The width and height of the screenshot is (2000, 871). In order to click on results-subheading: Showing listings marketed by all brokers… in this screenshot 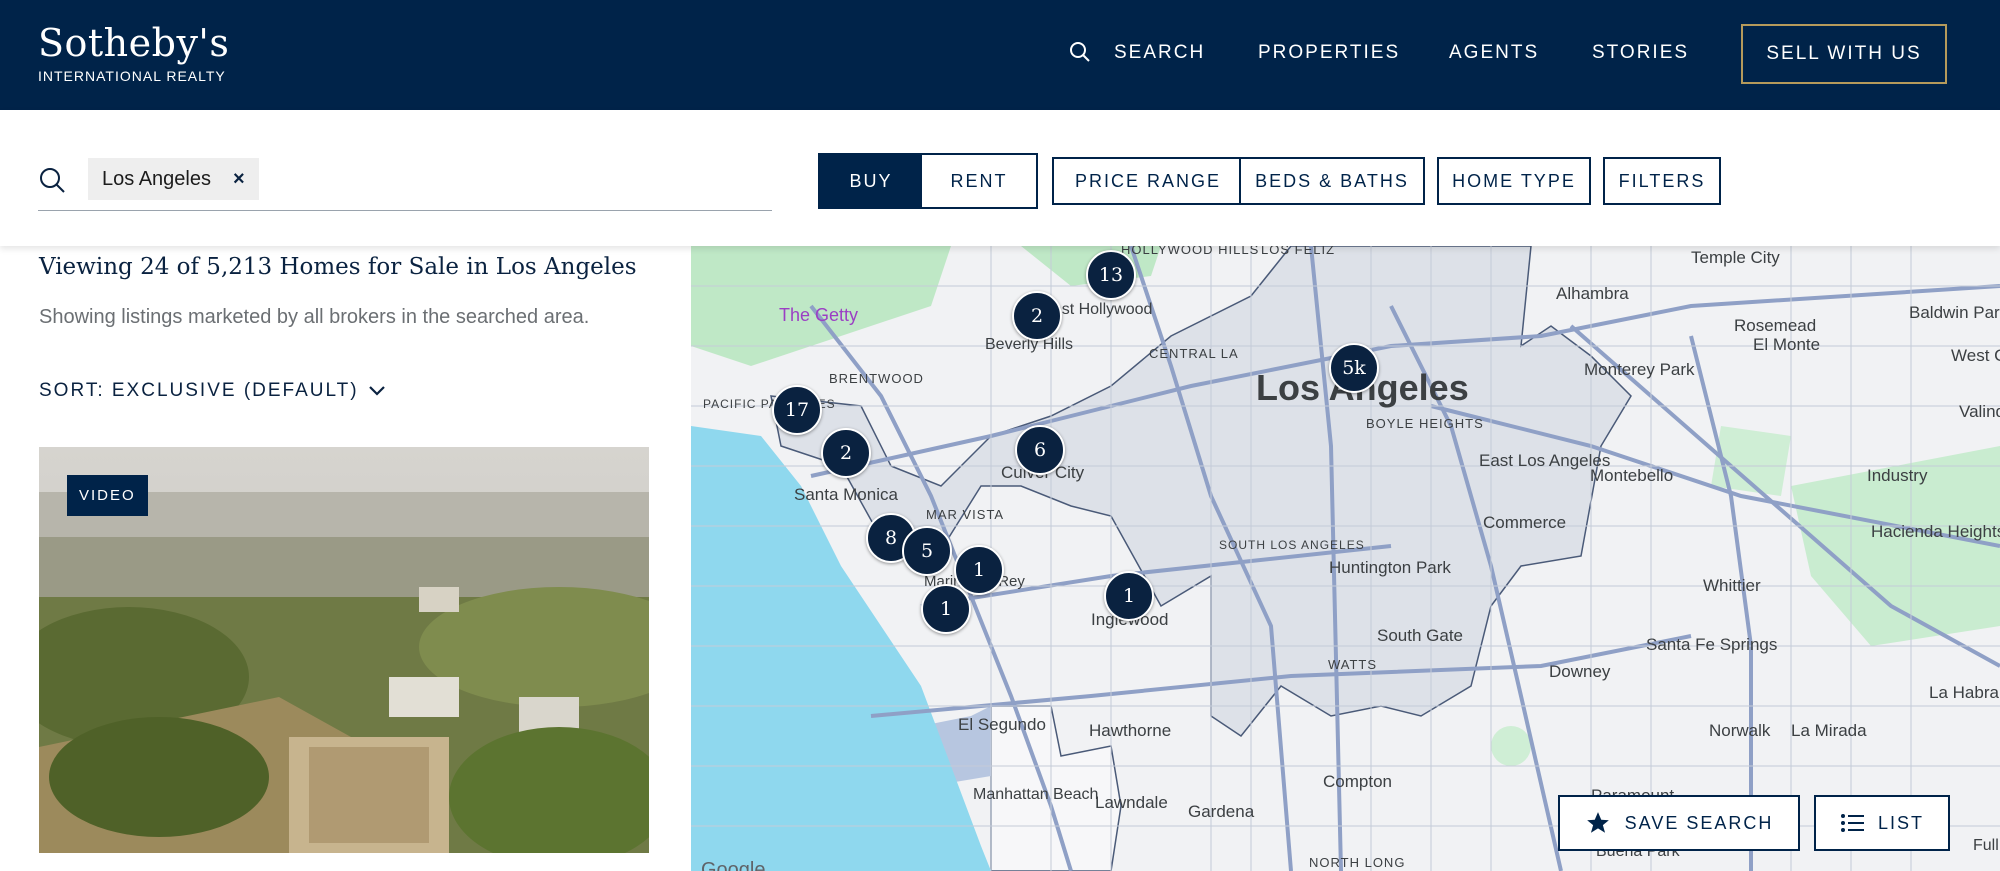, I will do `click(314, 317)`.